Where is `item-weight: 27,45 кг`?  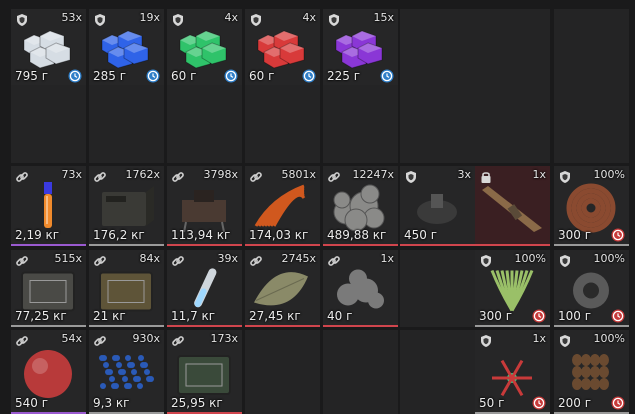 item-weight: 27,45 кг is located at coordinates (275, 316).